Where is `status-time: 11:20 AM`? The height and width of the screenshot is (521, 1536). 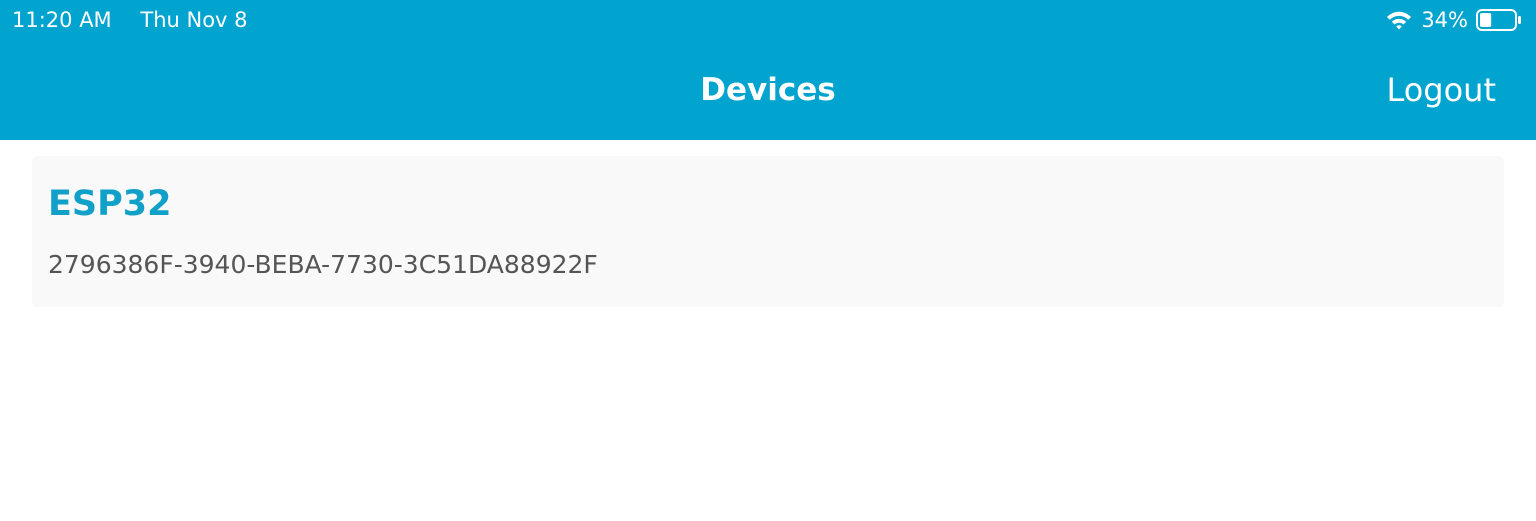
status-time: 11:20 AM is located at coordinates (62, 20).